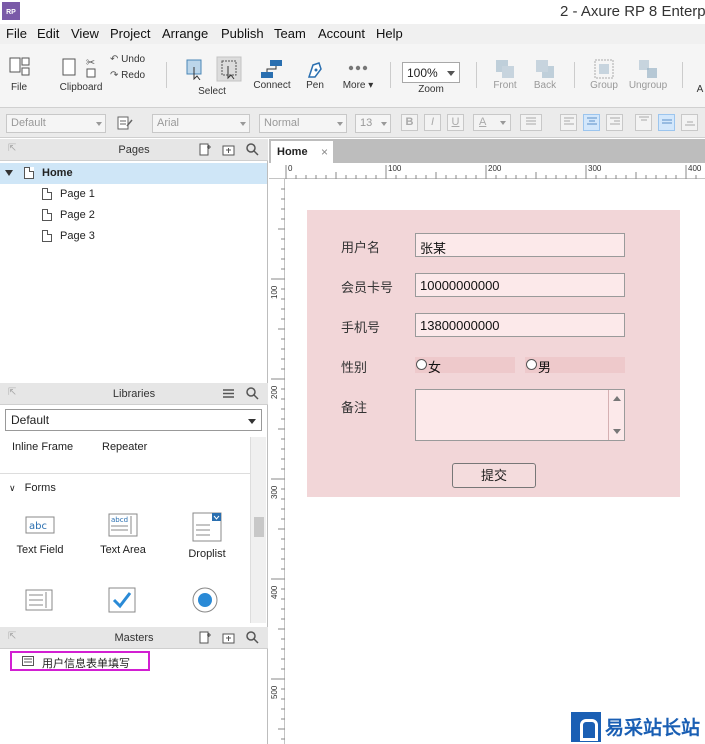  What do you see at coordinates (85, 33) in the screenshot?
I see `menu-view: View` at bounding box center [85, 33].